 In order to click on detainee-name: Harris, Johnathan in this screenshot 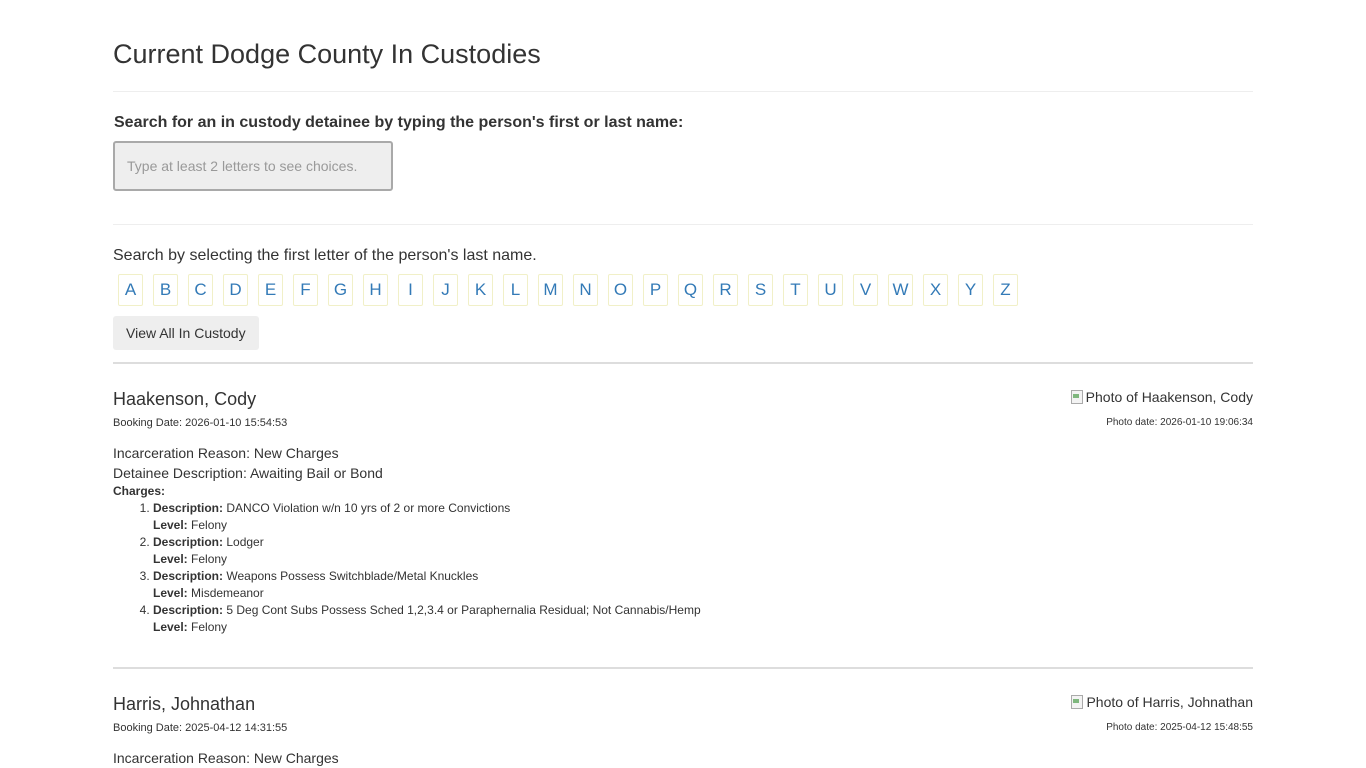, I will do `click(184, 704)`.